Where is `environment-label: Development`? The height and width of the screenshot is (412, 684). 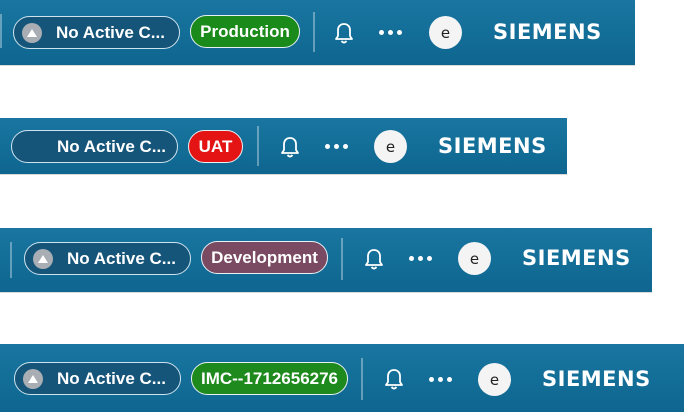 environment-label: Development is located at coordinates (264, 257).